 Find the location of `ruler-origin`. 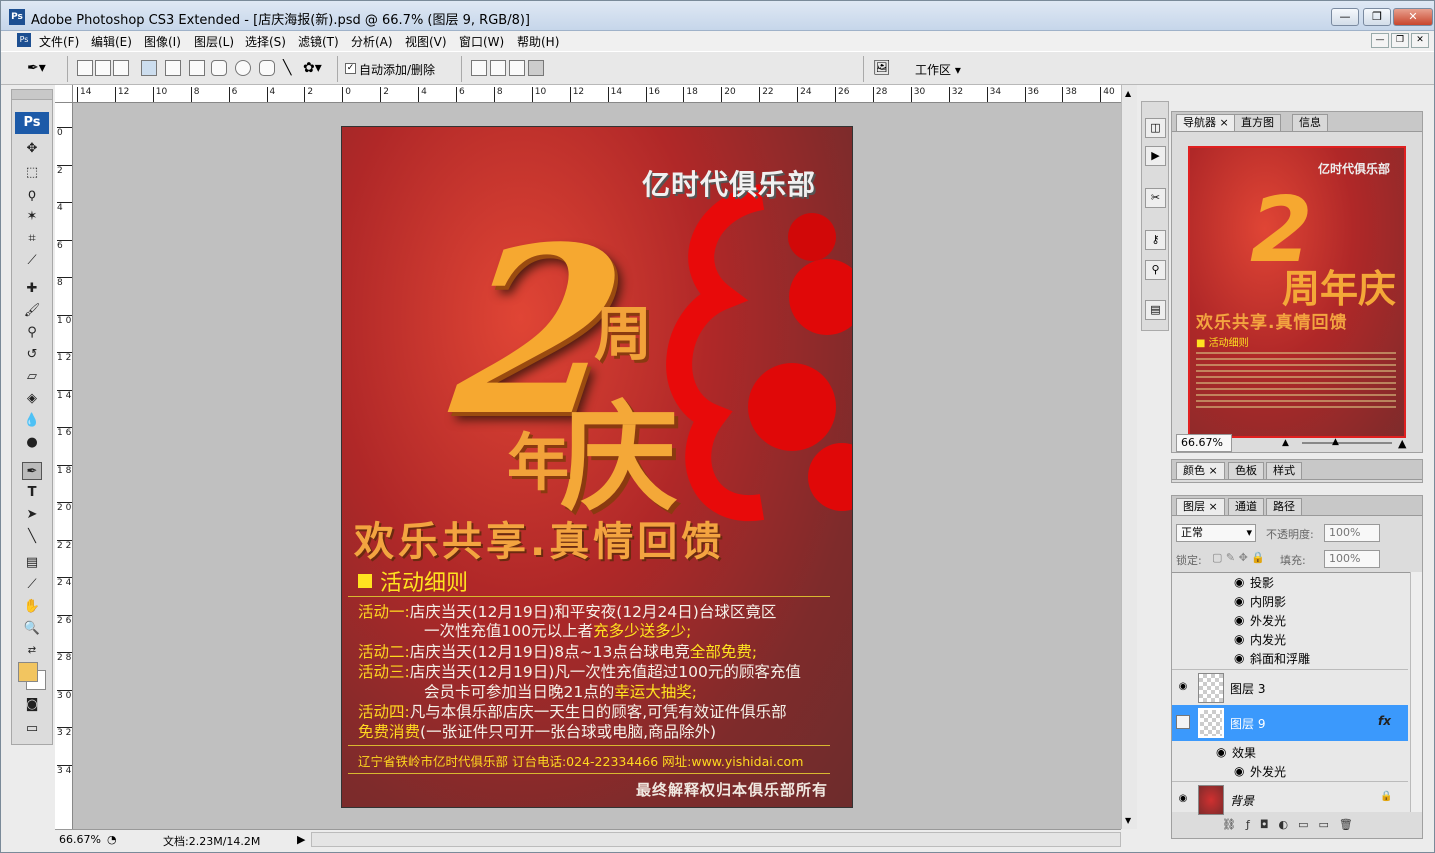

ruler-origin is located at coordinates (64, 94).